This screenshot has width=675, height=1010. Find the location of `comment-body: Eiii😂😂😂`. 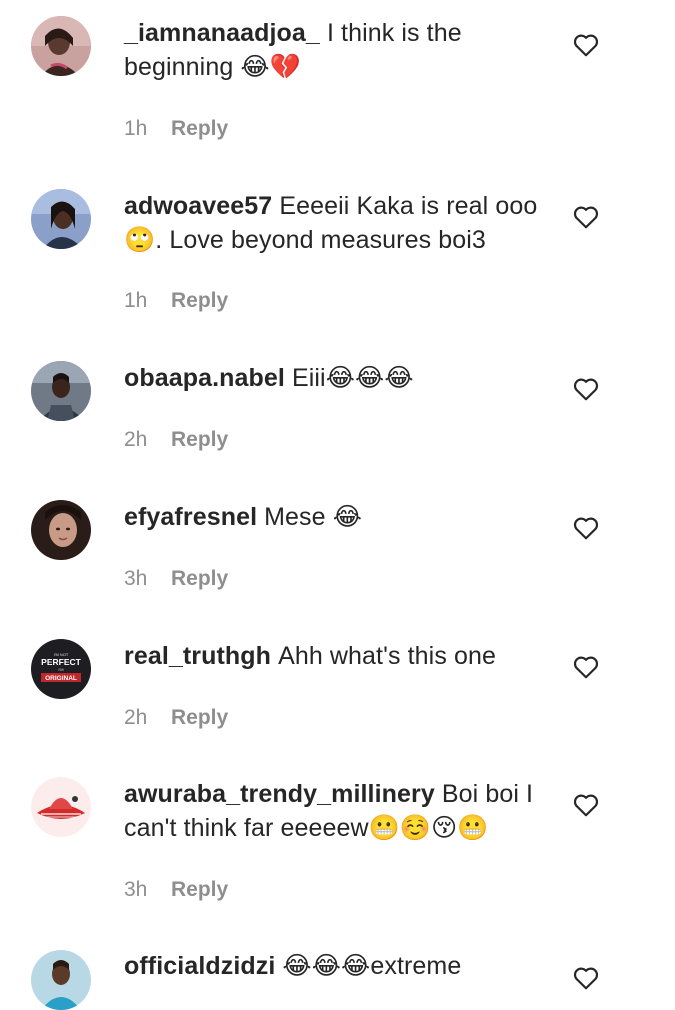

comment-body: Eiii😂😂😂 is located at coordinates (352, 378).